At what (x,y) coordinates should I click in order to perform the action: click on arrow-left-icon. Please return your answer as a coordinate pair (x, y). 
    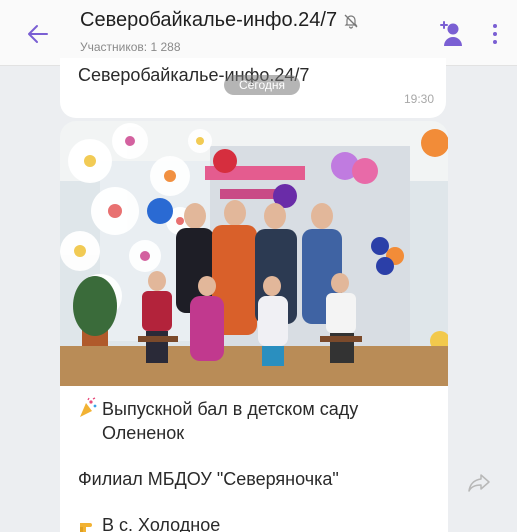
    Looking at the image, I should click on (38, 34).